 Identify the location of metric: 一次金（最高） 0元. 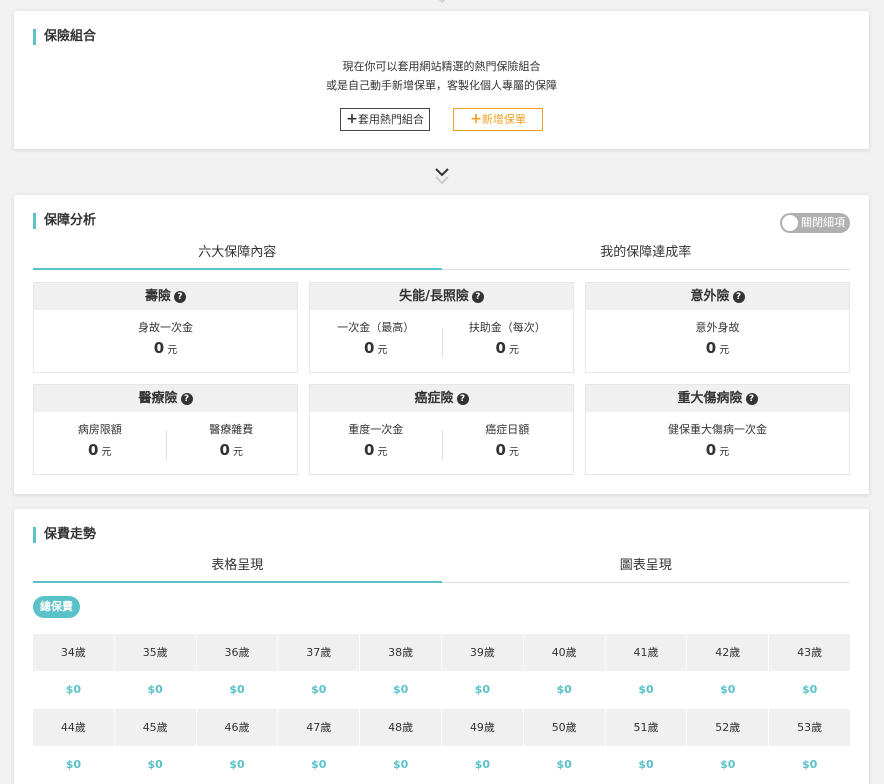
(376, 341).